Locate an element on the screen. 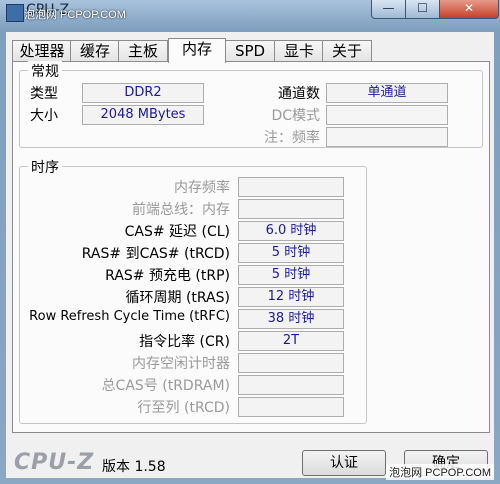 This screenshot has width=500, height=484. timing-label: RAS# 到CAS# (tRCD) is located at coordinates (155, 254).